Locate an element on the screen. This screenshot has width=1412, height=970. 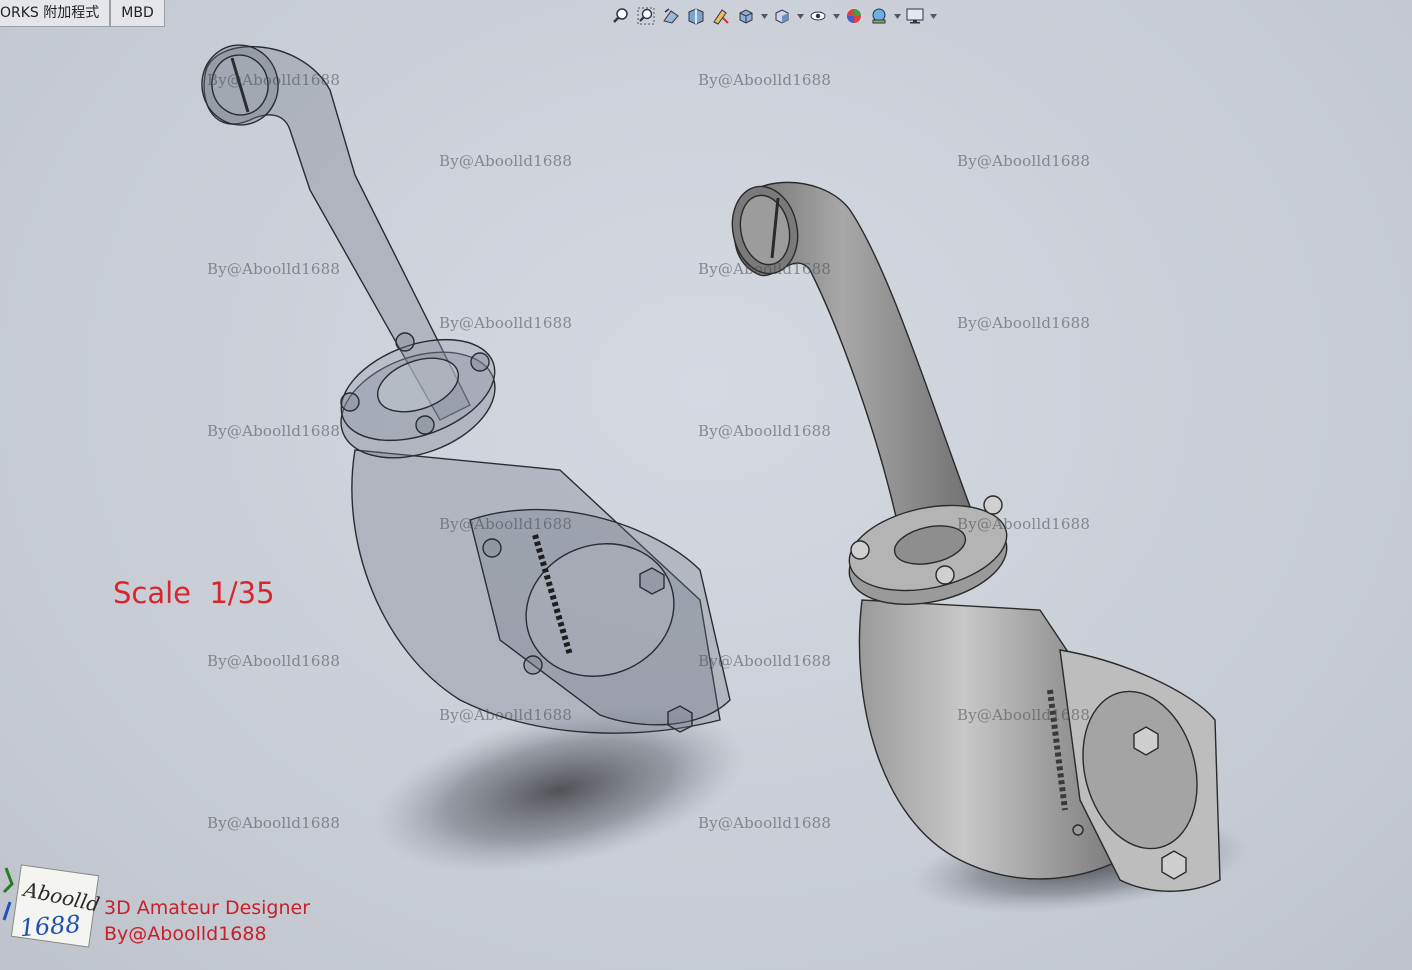
svg-text: 1688 is located at coordinates (50, 926).